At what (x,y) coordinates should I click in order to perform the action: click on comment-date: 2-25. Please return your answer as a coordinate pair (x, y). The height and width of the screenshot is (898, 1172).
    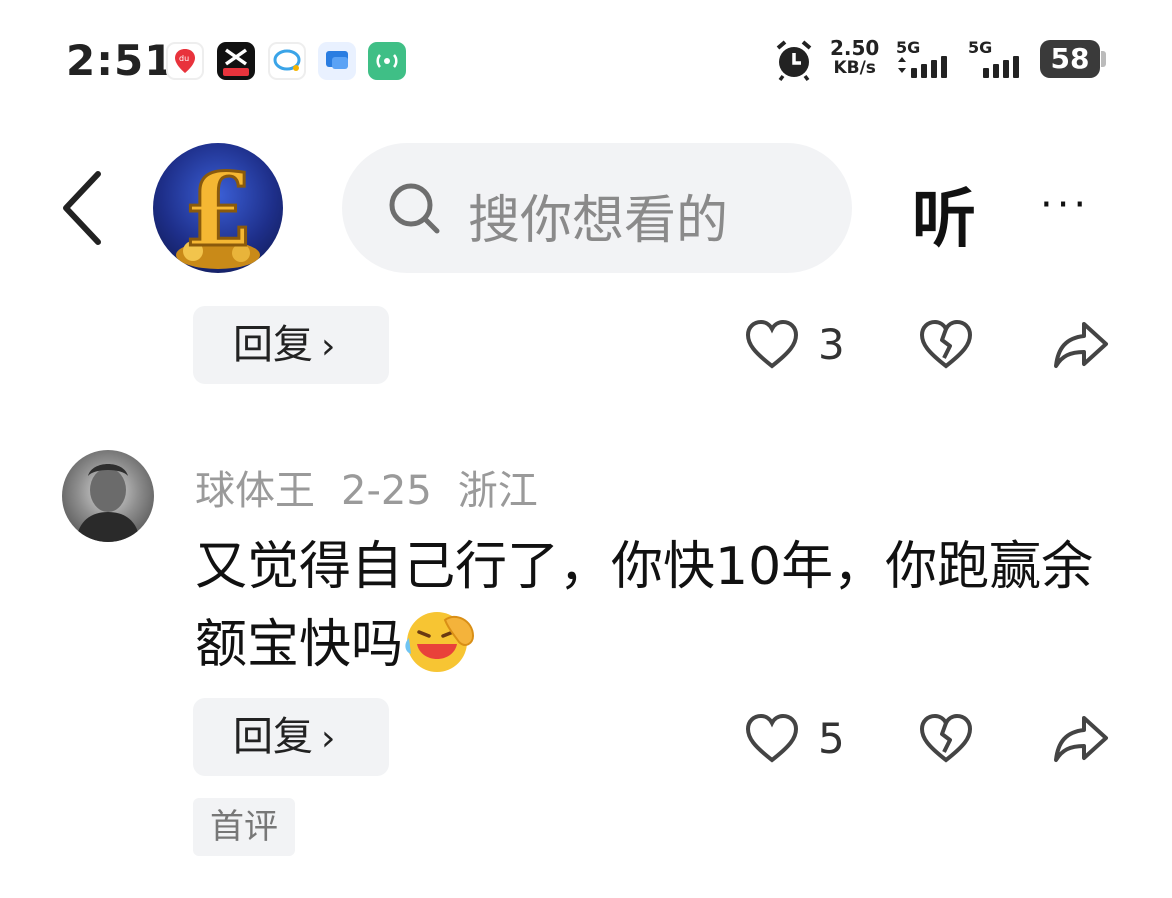
    Looking at the image, I should click on (386, 491).